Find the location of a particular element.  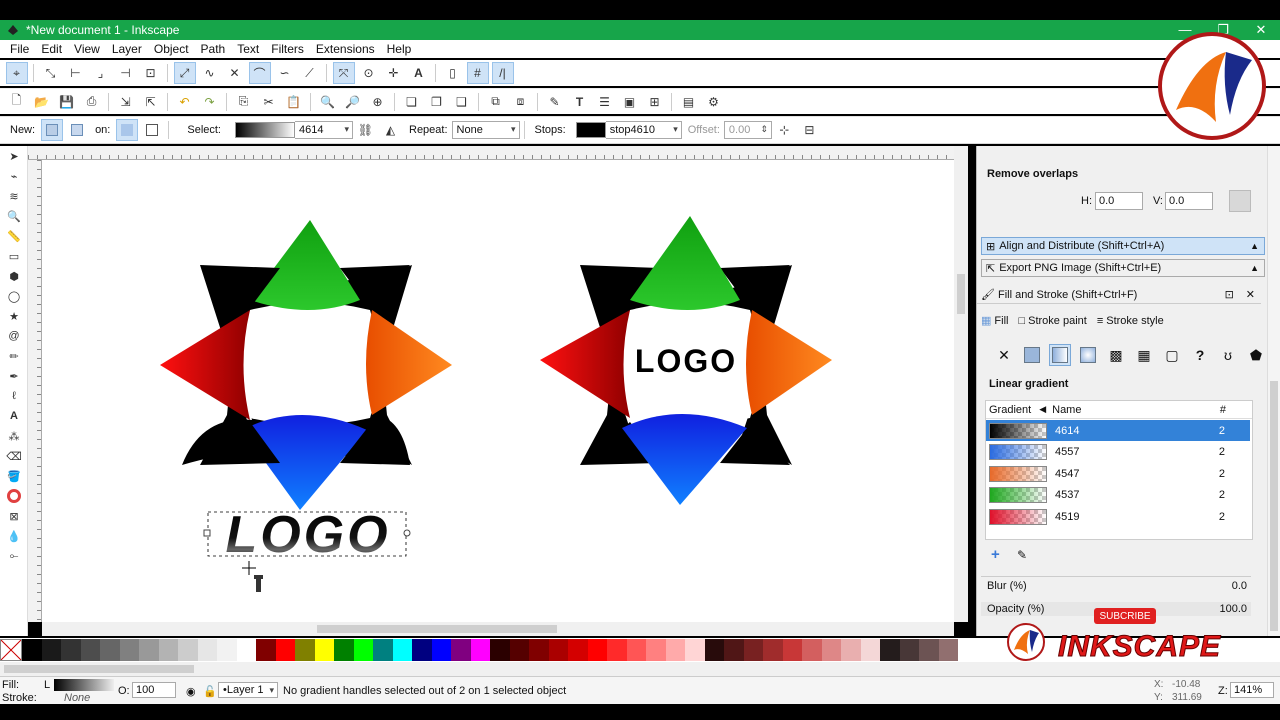

rectangle-tool-icon: ▭ is located at coordinates (14, 256).